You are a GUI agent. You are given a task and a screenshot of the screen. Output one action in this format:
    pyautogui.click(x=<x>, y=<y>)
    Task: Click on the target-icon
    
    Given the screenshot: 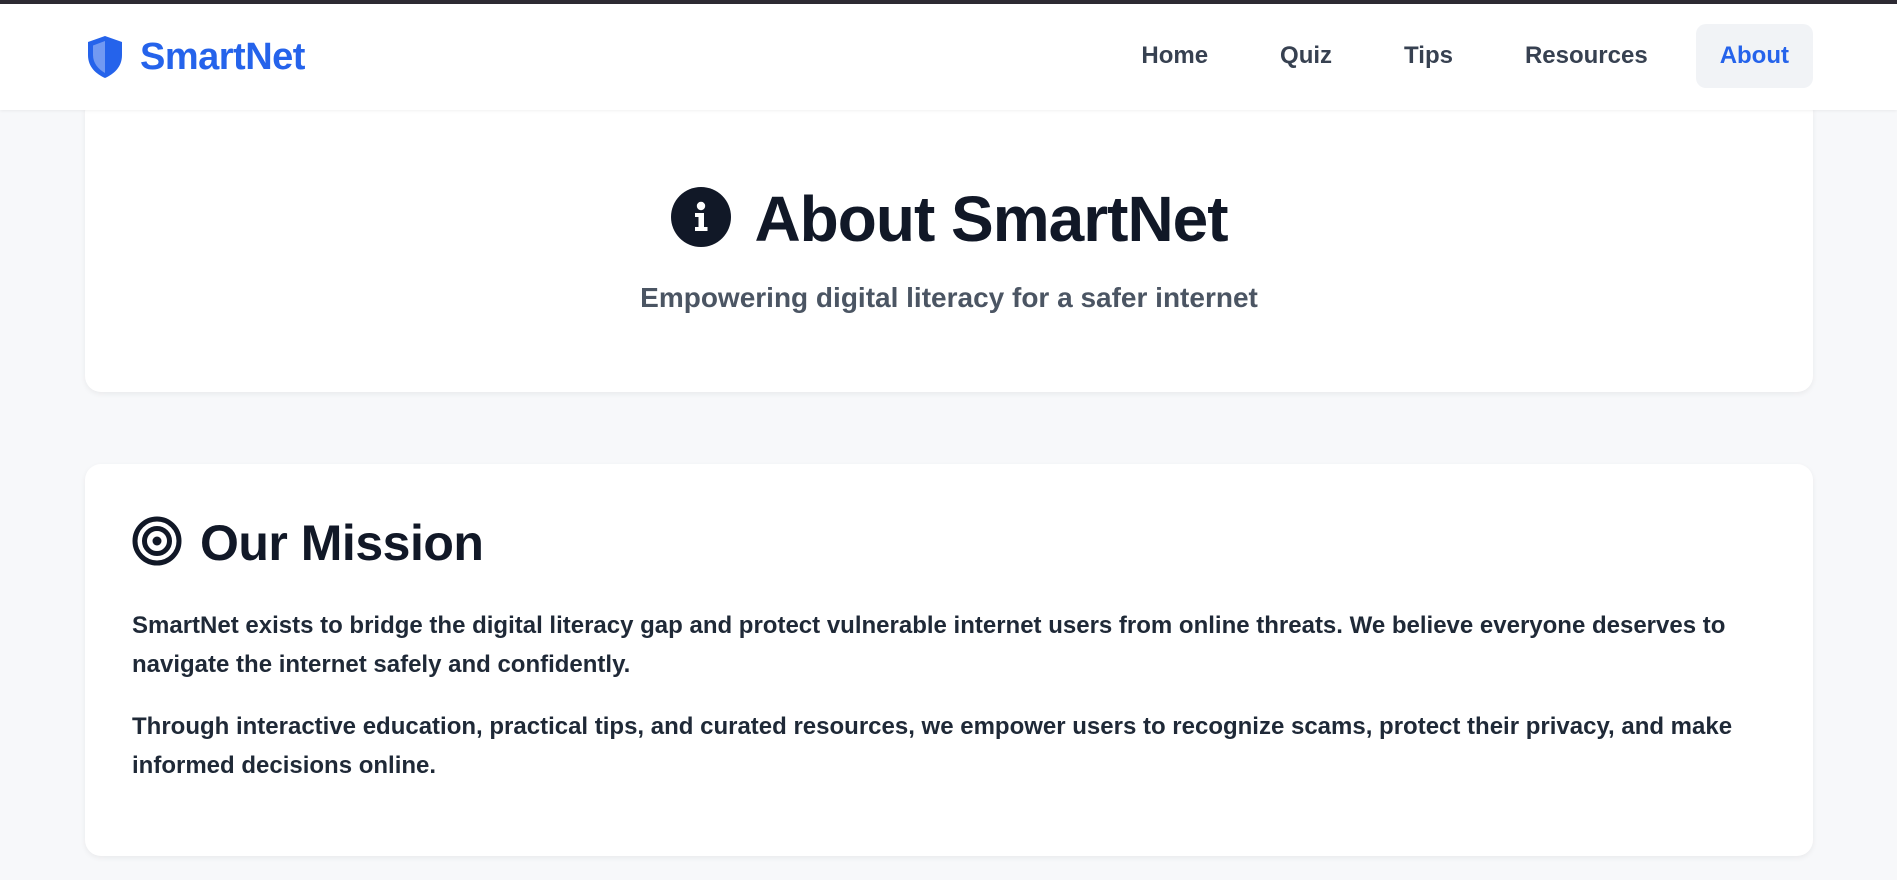 What is the action you would take?
    pyautogui.click(x=157, y=543)
    